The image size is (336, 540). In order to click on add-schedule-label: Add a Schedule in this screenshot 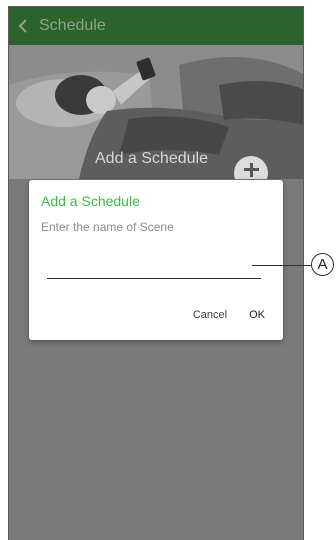, I will do `click(151, 158)`.